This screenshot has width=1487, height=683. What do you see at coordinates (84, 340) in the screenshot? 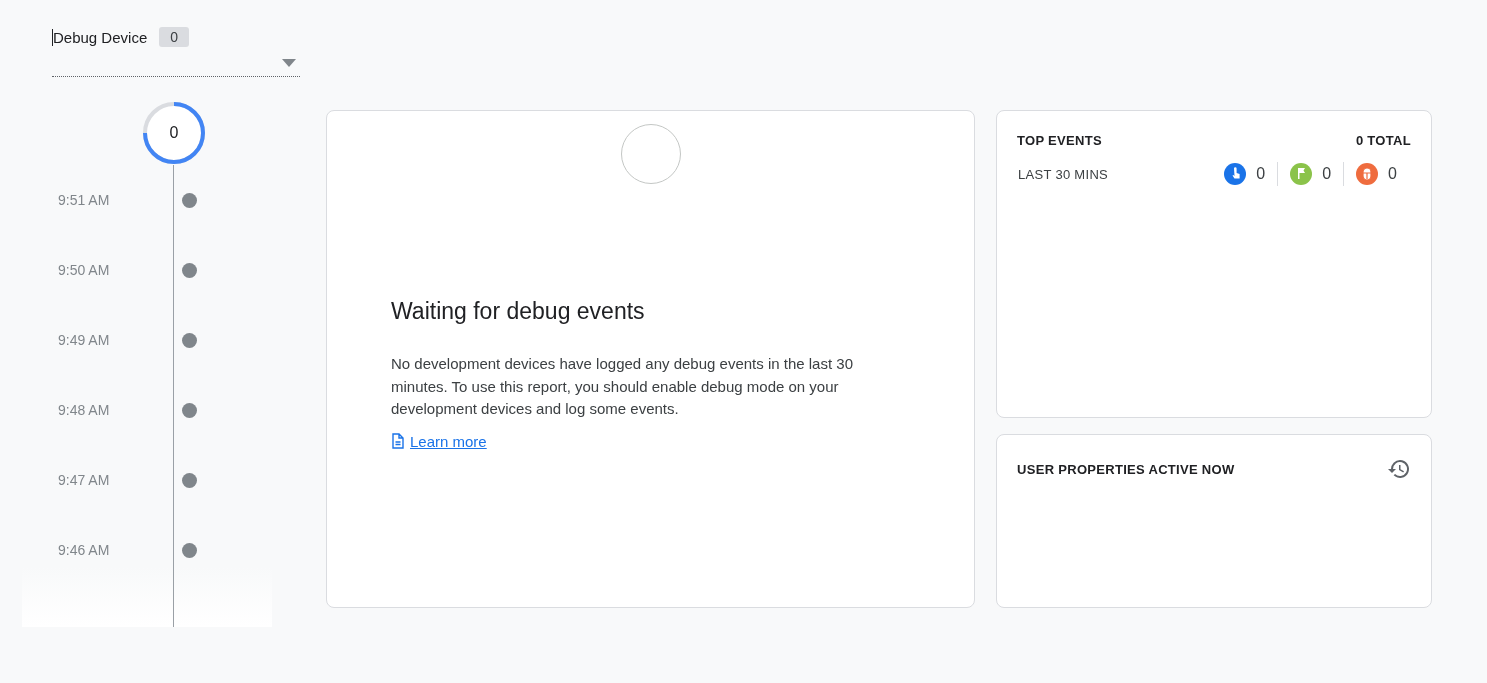
I see `timeline-time: 9:49 AM` at bounding box center [84, 340].